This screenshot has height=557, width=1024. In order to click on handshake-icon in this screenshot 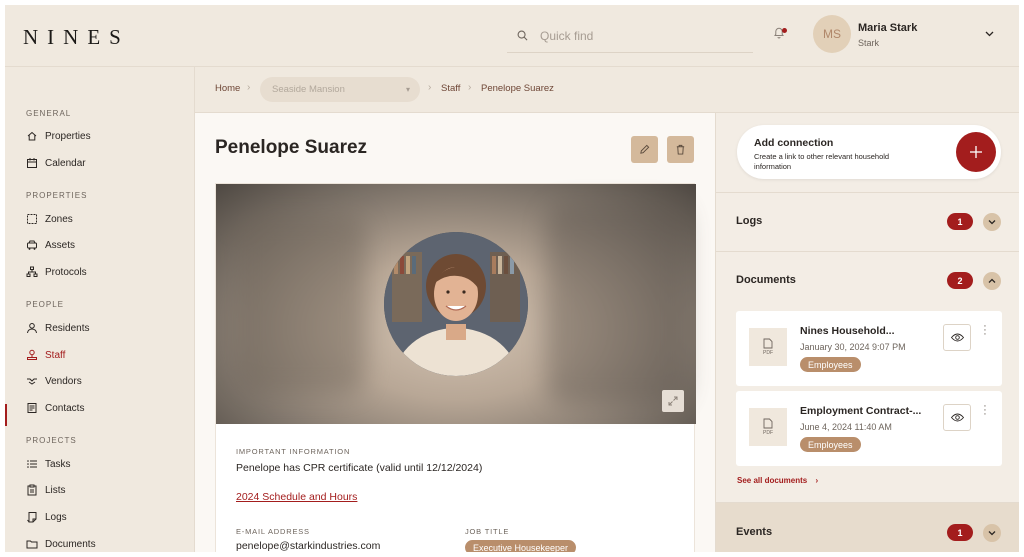, I will do `click(32, 381)`.